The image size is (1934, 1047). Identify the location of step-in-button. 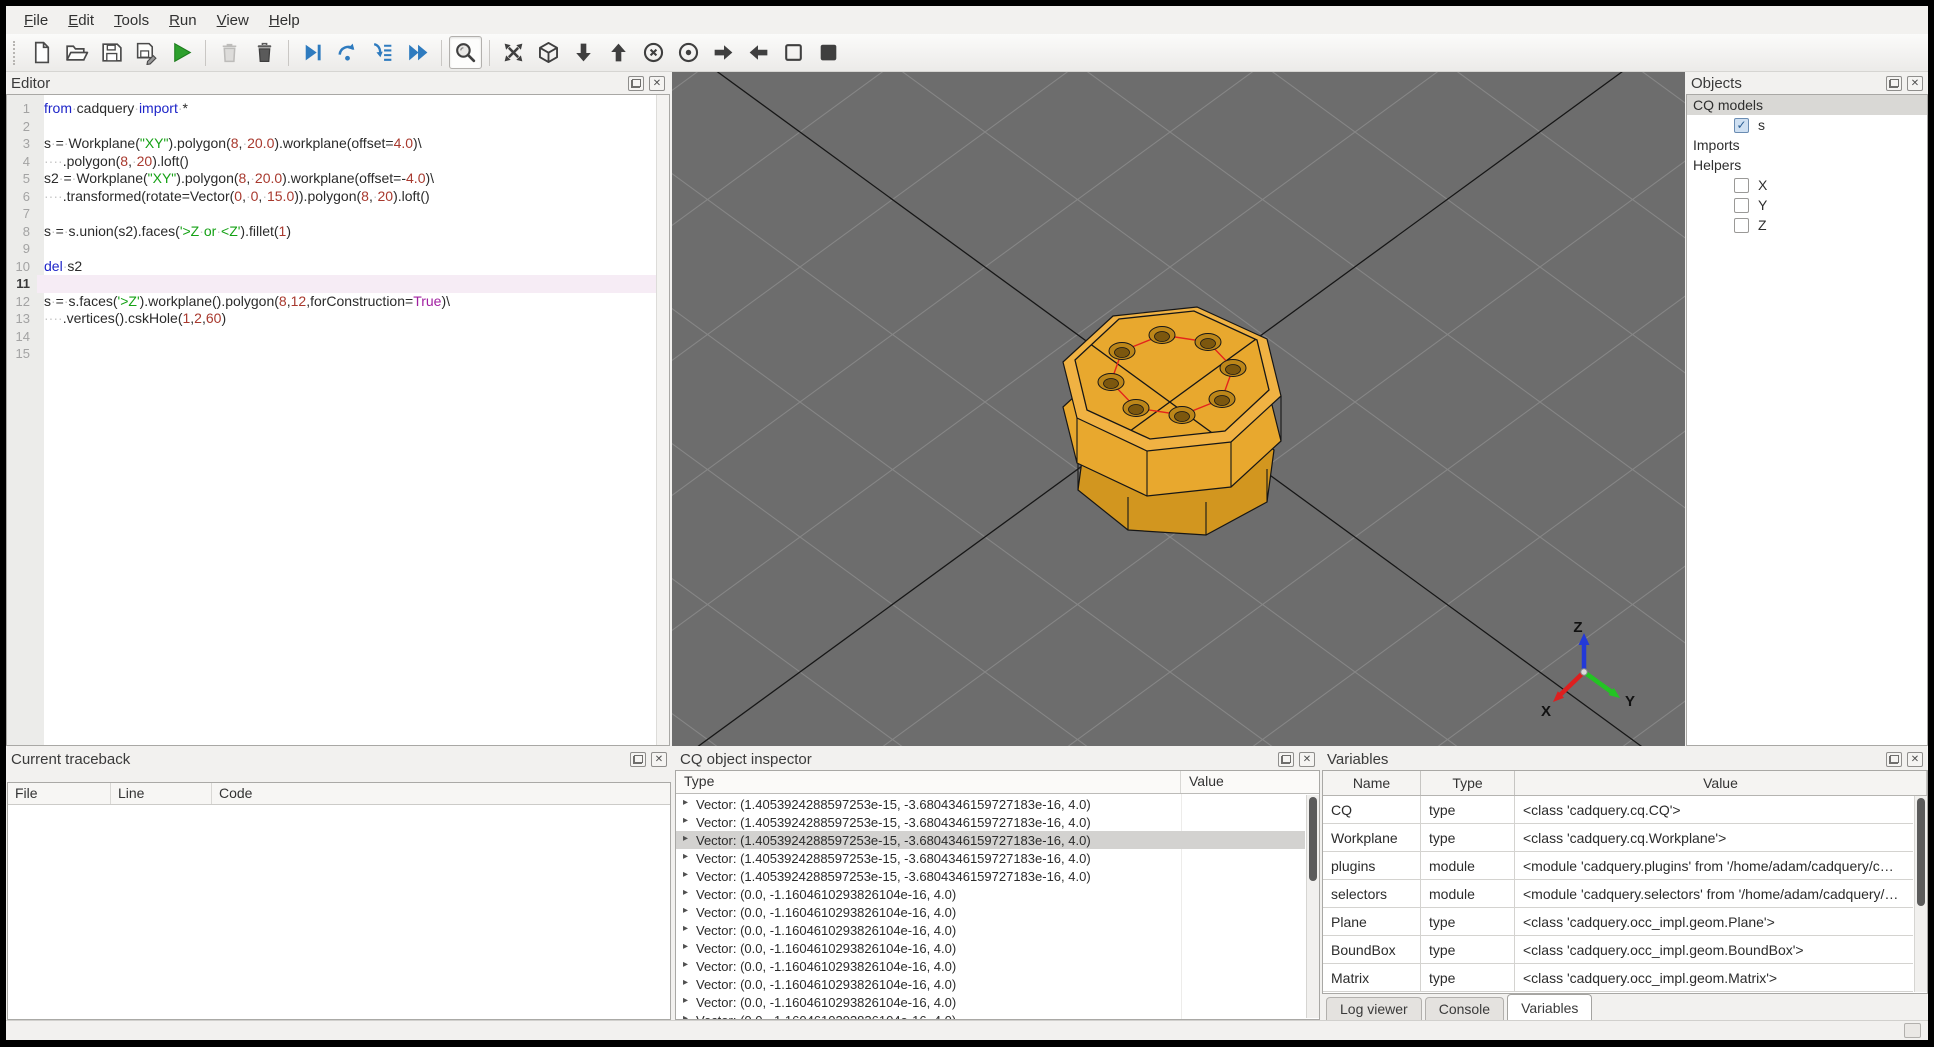
(382, 52).